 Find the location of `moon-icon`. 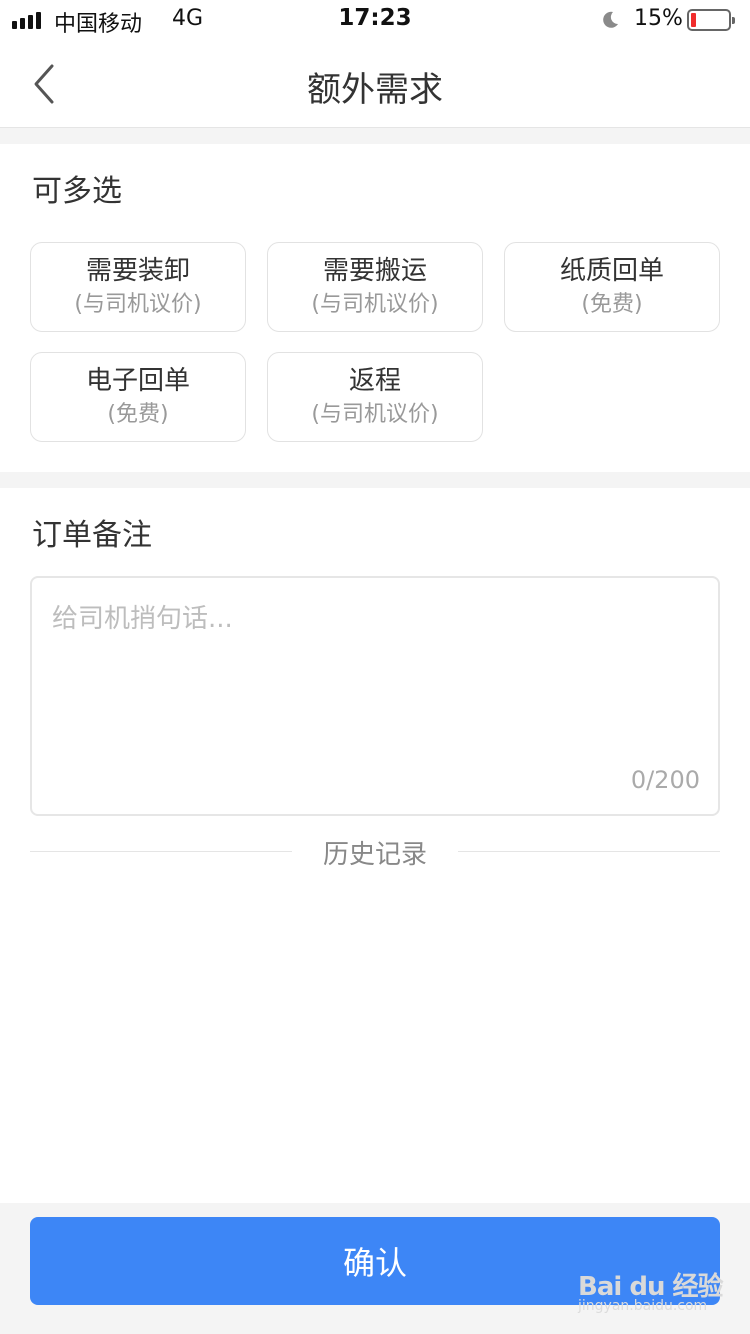

moon-icon is located at coordinates (610, 19).